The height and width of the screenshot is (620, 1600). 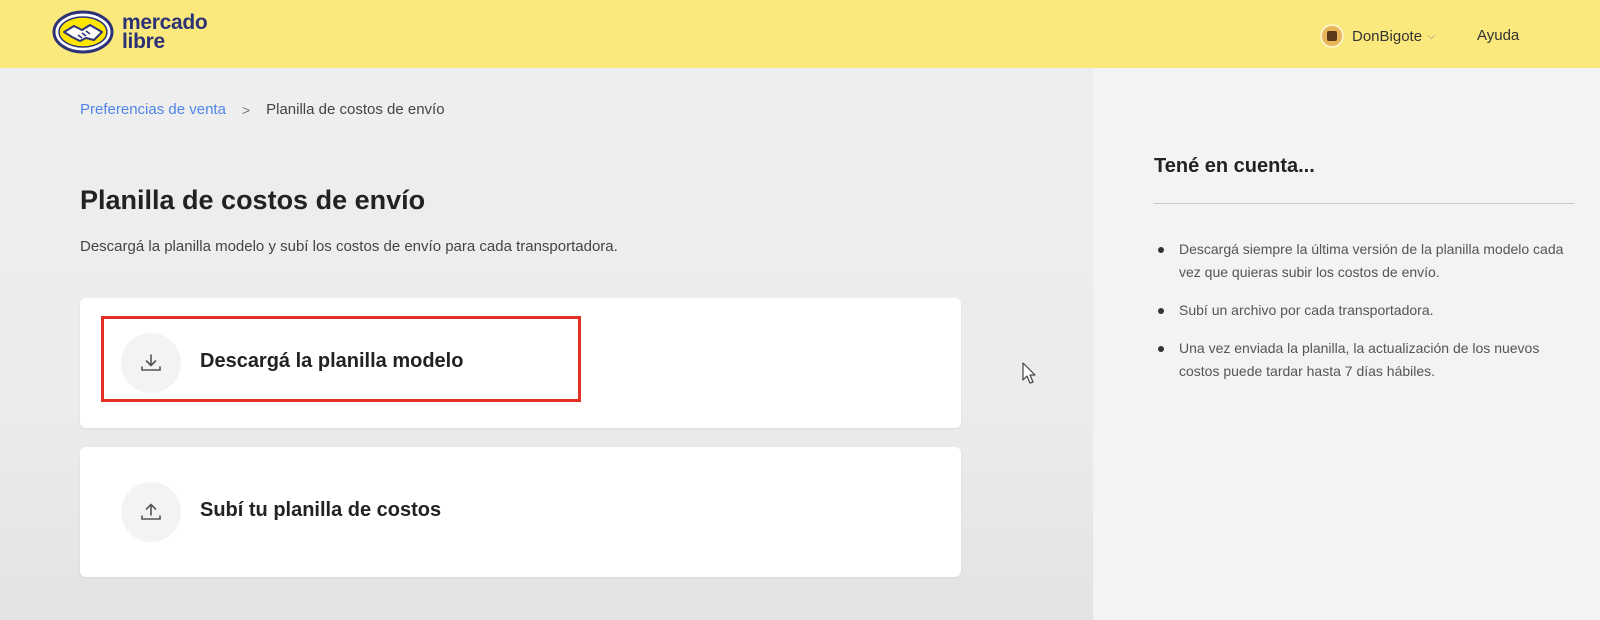 I want to click on avatar, so click(x=1332, y=36).